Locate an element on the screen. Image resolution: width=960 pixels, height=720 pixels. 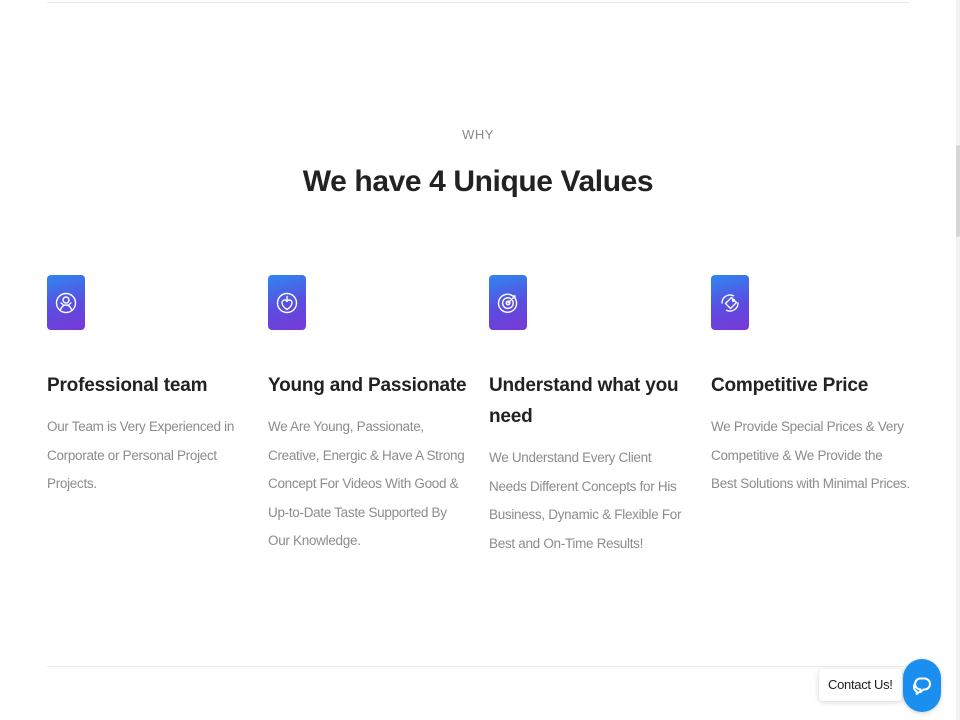
passion-icon is located at coordinates (287, 302).